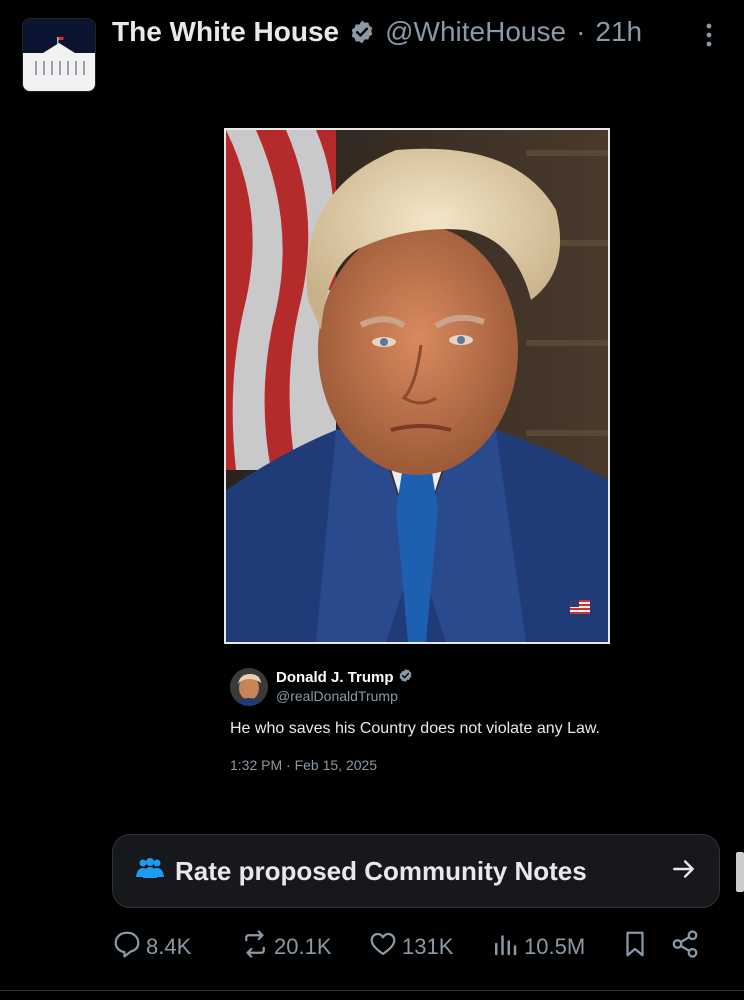 This screenshot has width=744, height=1000. I want to click on like-button: 131K, so click(429, 947).